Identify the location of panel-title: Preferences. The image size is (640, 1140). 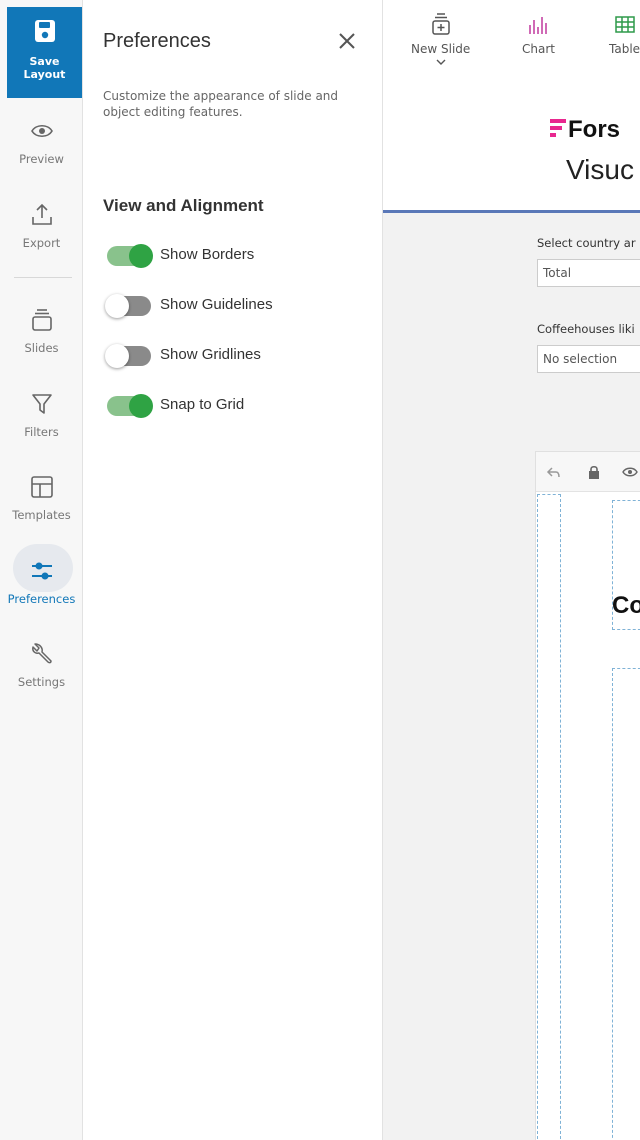
(157, 41).